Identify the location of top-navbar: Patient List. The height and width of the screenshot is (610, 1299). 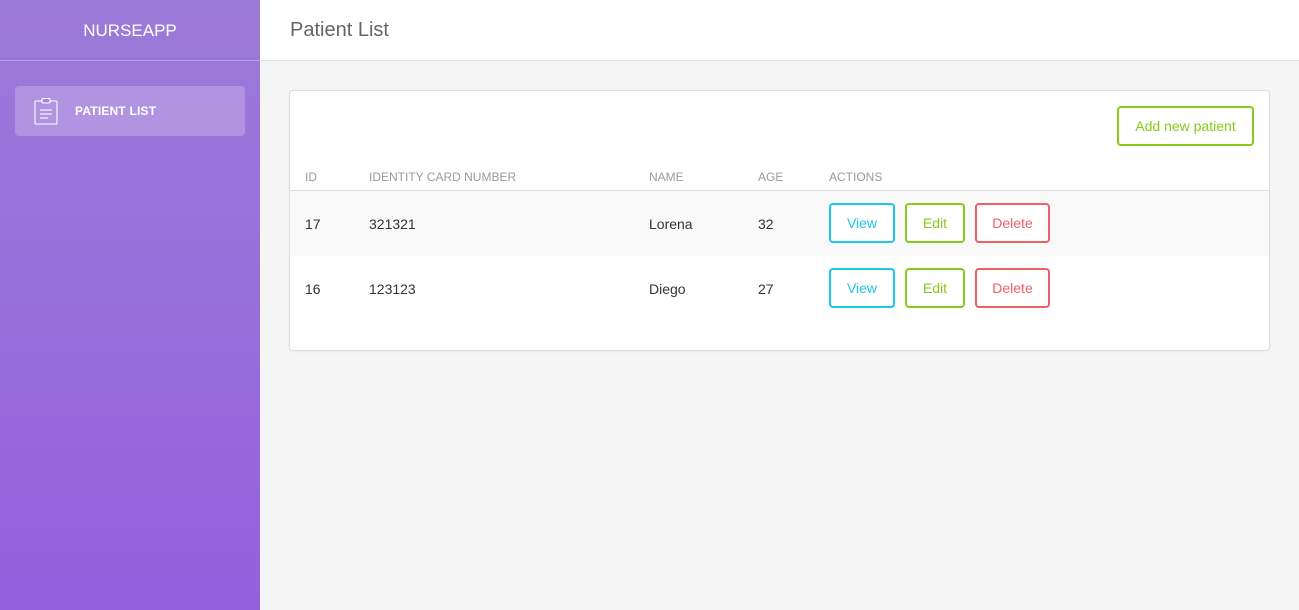
(779, 30).